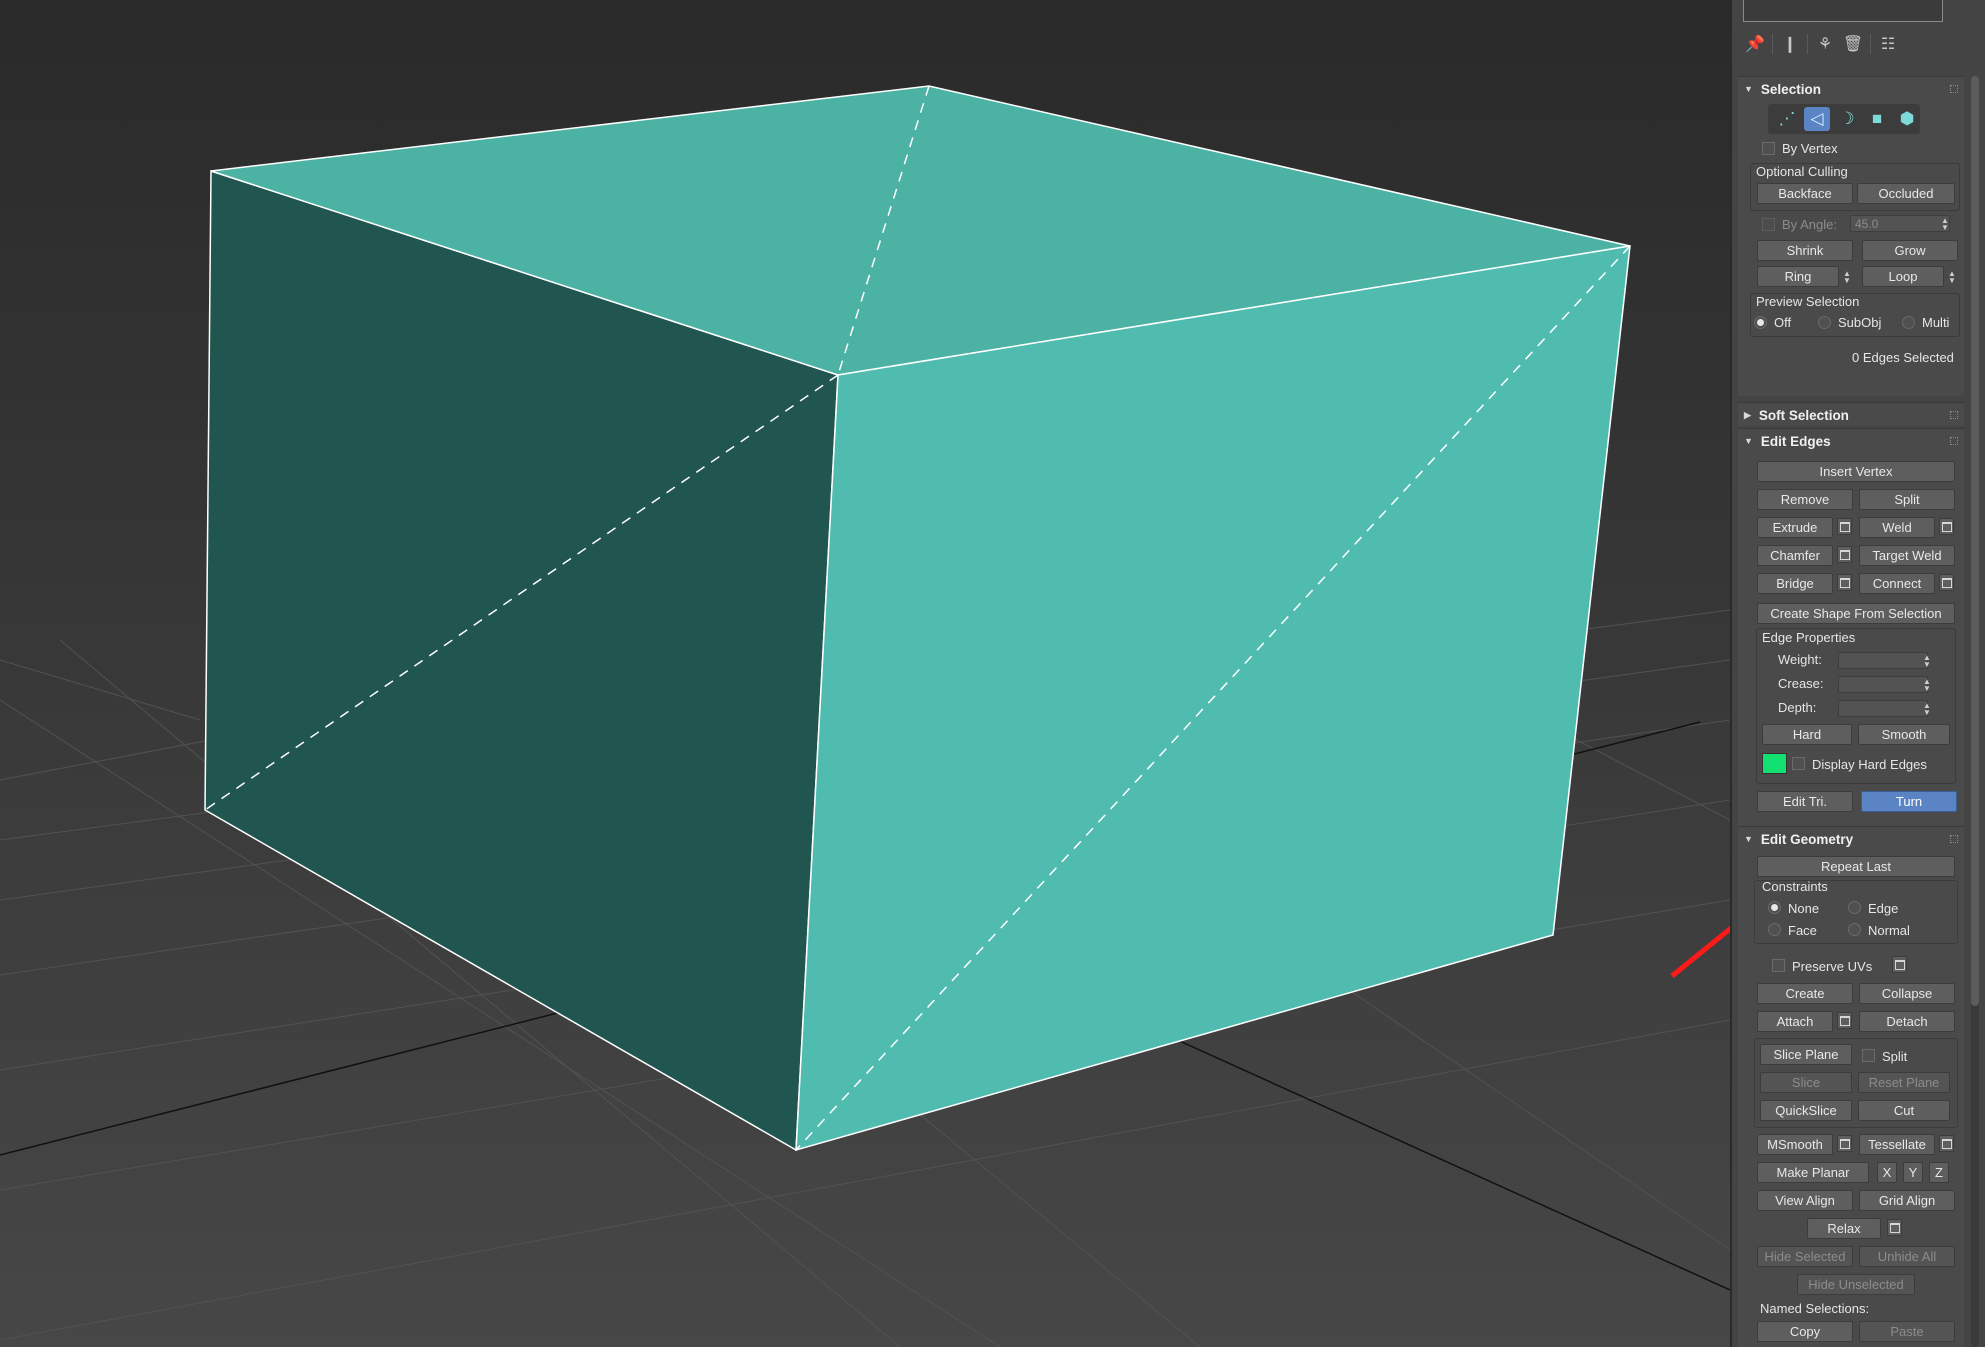 This screenshot has width=1985, height=1347. I want to click on edit-edges-header: ▼ Edit Edges, so click(1851, 441).